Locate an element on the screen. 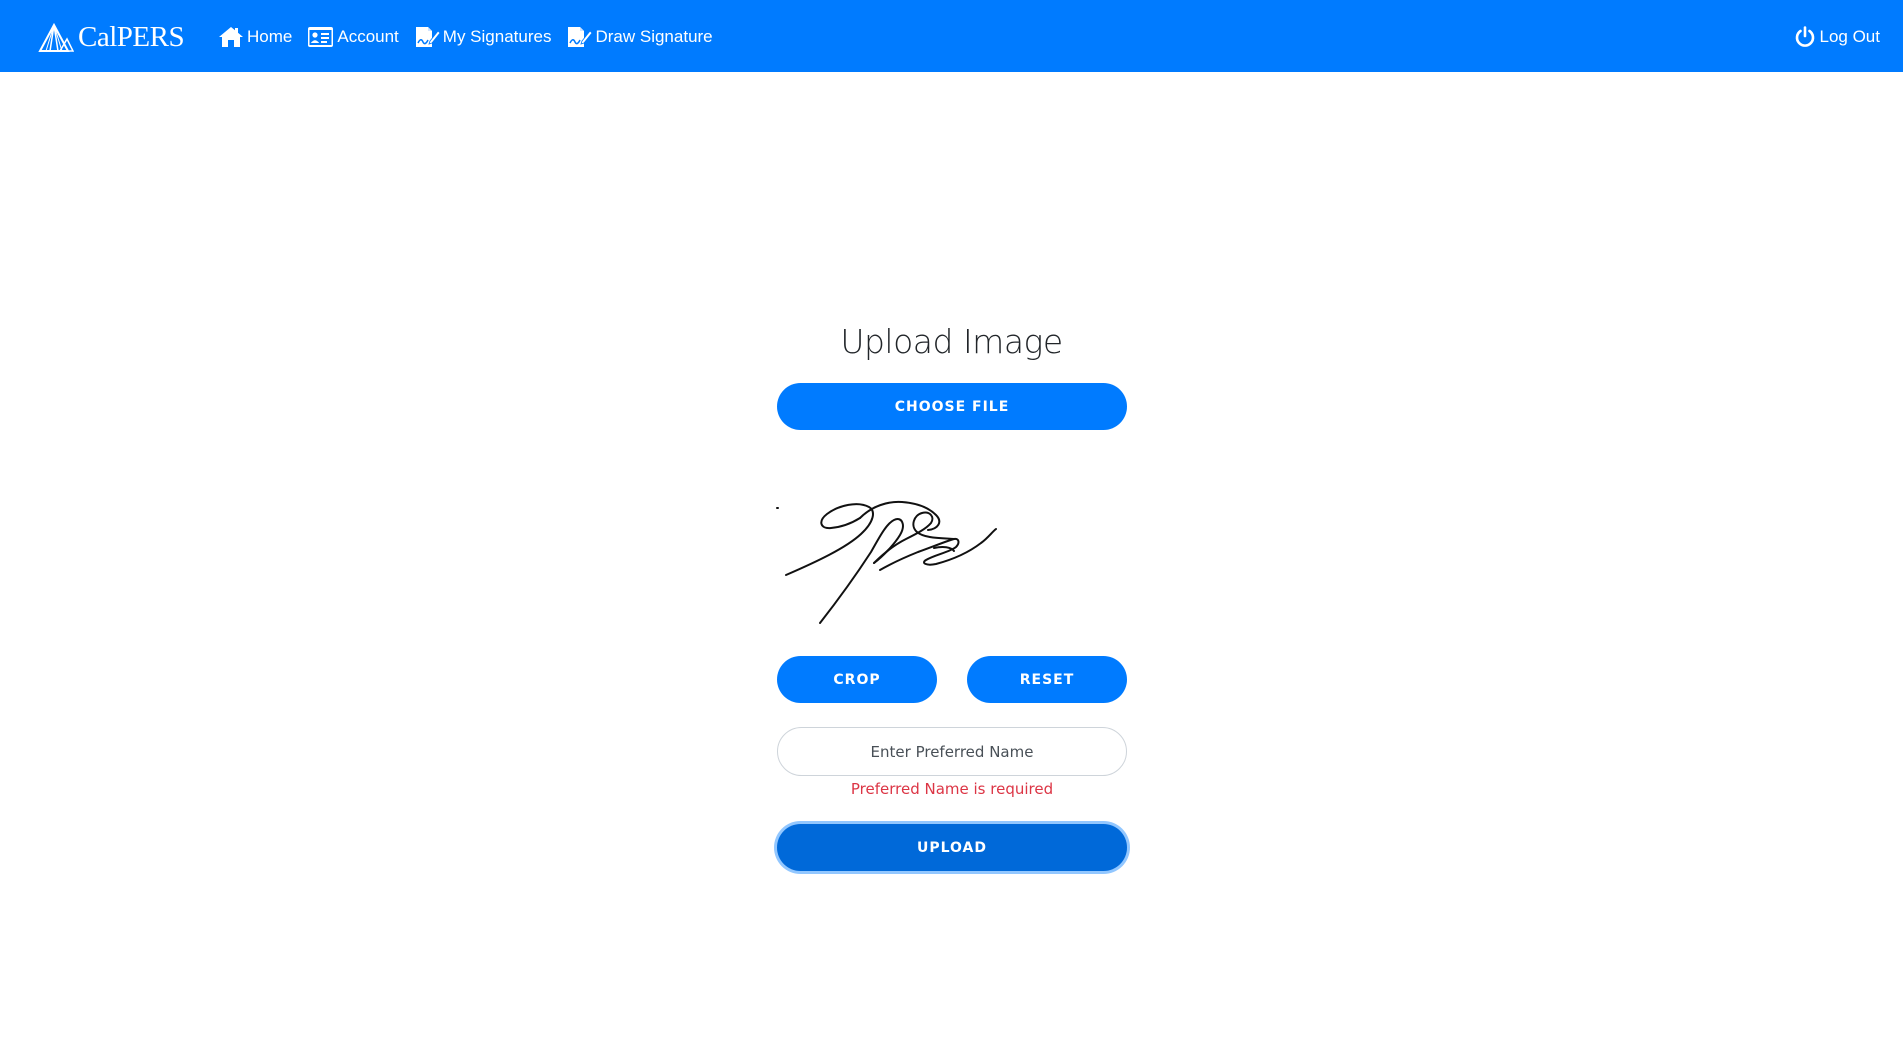 The height and width of the screenshot is (1040, 1903). nav-item-account: Account is located at coordinates (353, 37).